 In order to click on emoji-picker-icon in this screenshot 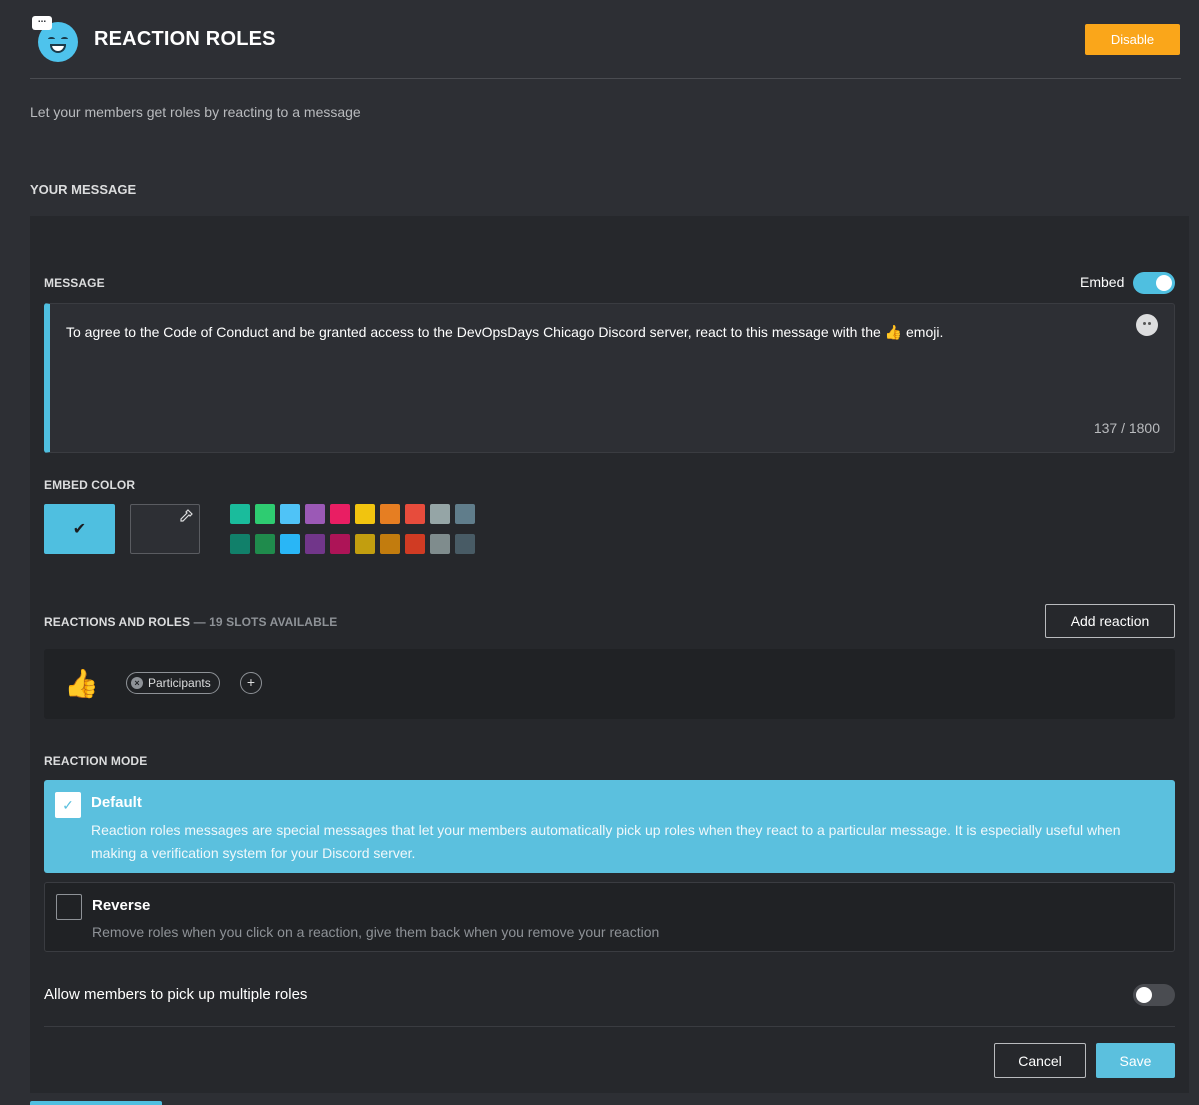, I will do `click(1147, 325)`.